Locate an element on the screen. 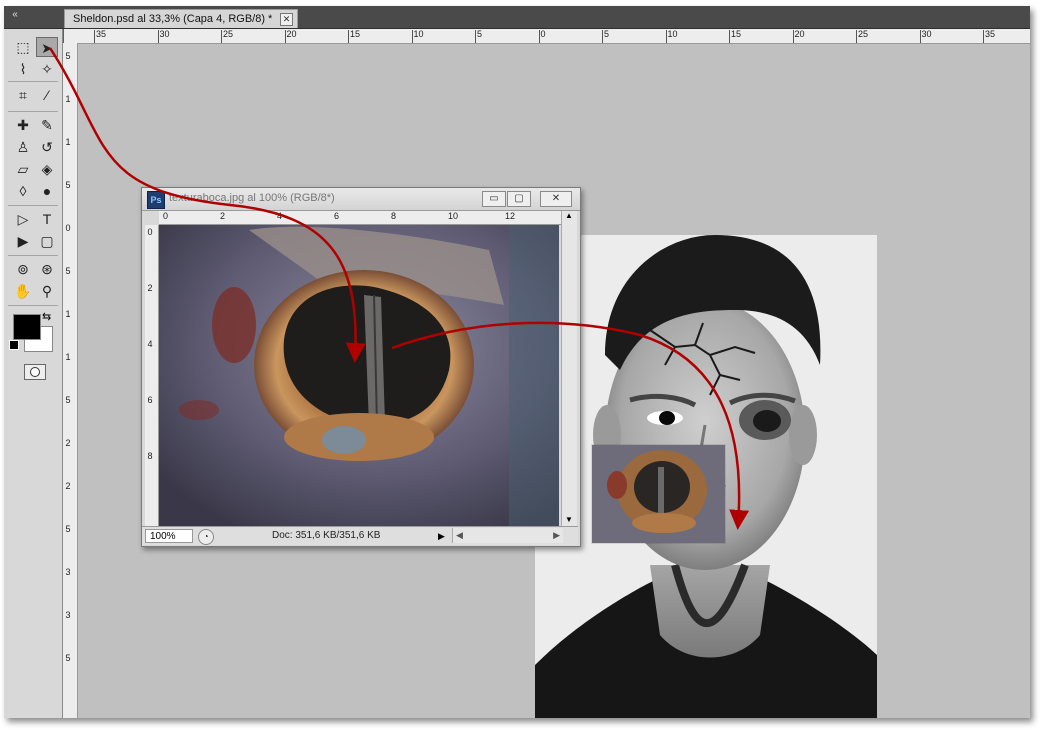  3d-rotate-tool-icon: ⊚ is located at coordinates (23, 269).